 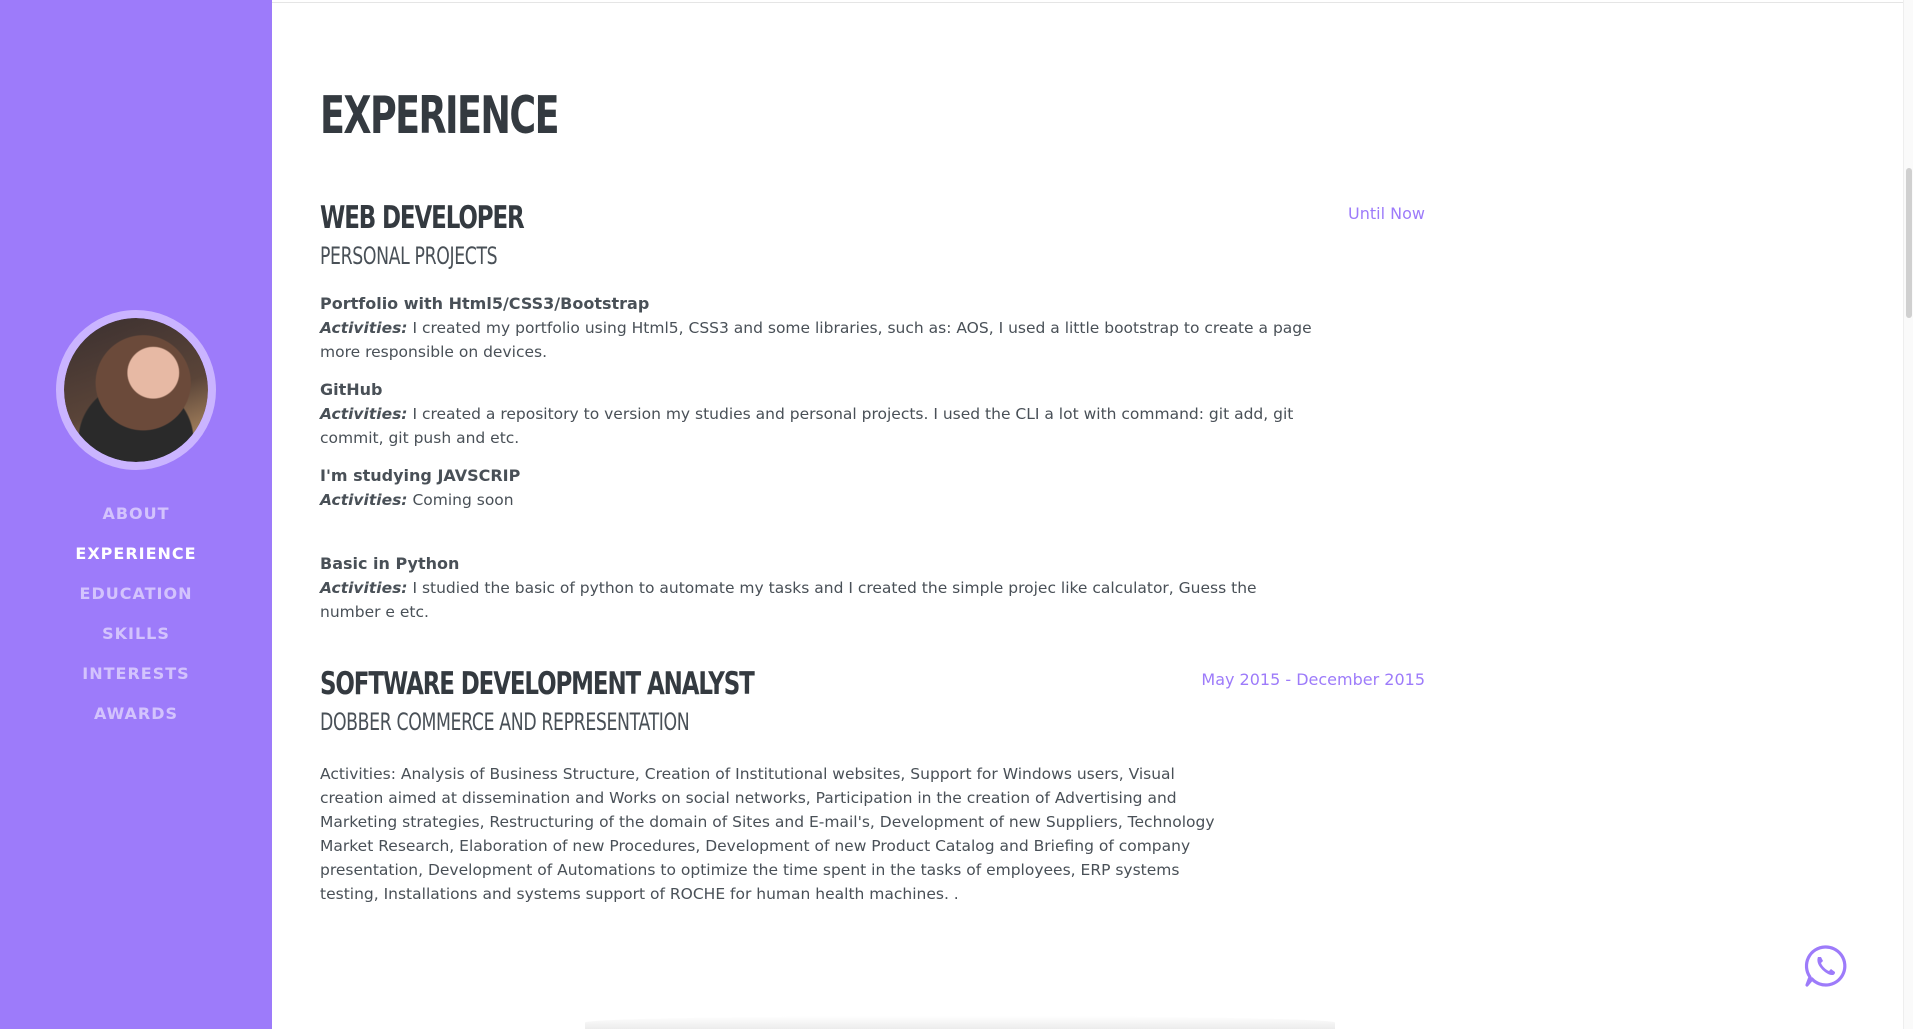 I want to click on nav-item-awards: AWARDS, so click(x=135, y=714).